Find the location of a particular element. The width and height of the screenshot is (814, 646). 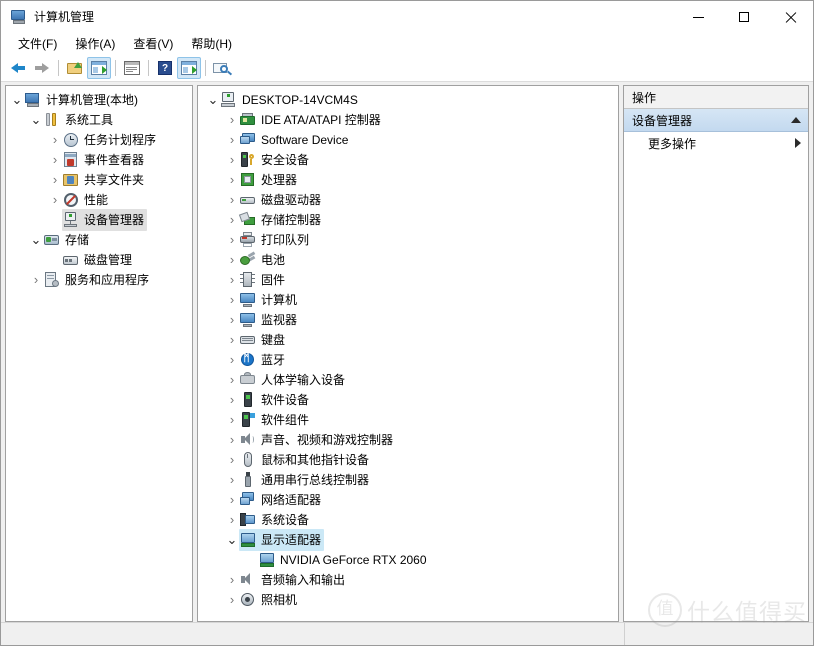

device-bluetooth: › ᛗ 蓝牙 is located at coordinates (408, 360).